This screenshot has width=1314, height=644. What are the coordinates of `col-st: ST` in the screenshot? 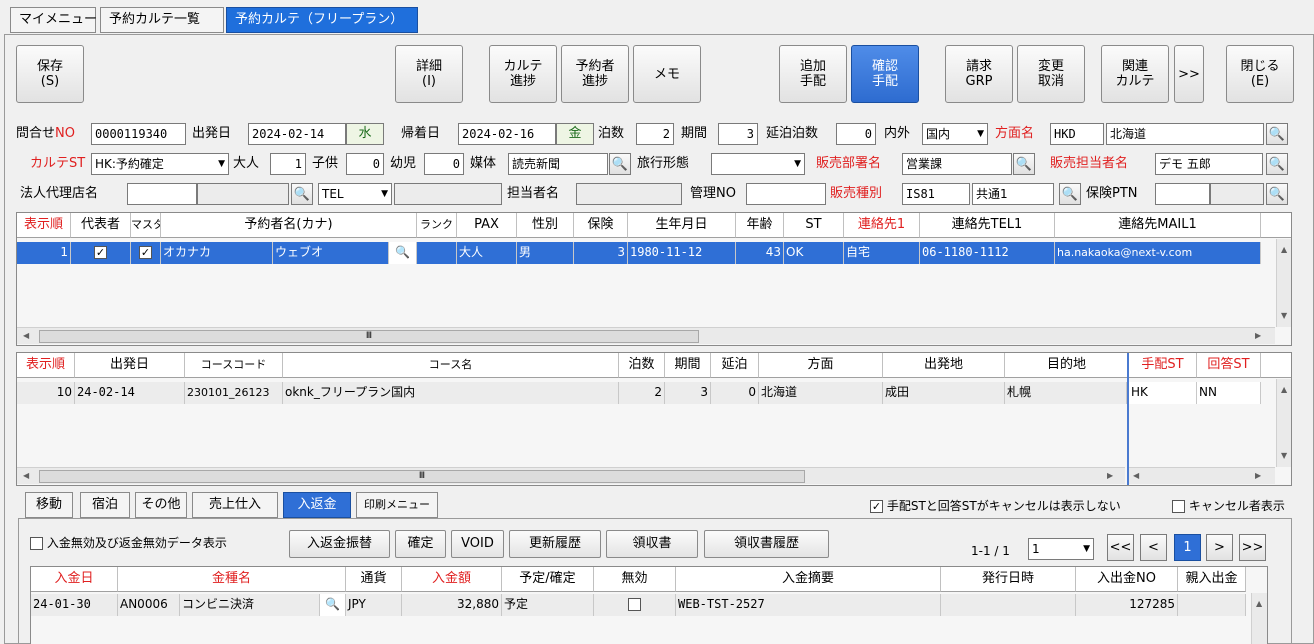 It's located at (814, 225).